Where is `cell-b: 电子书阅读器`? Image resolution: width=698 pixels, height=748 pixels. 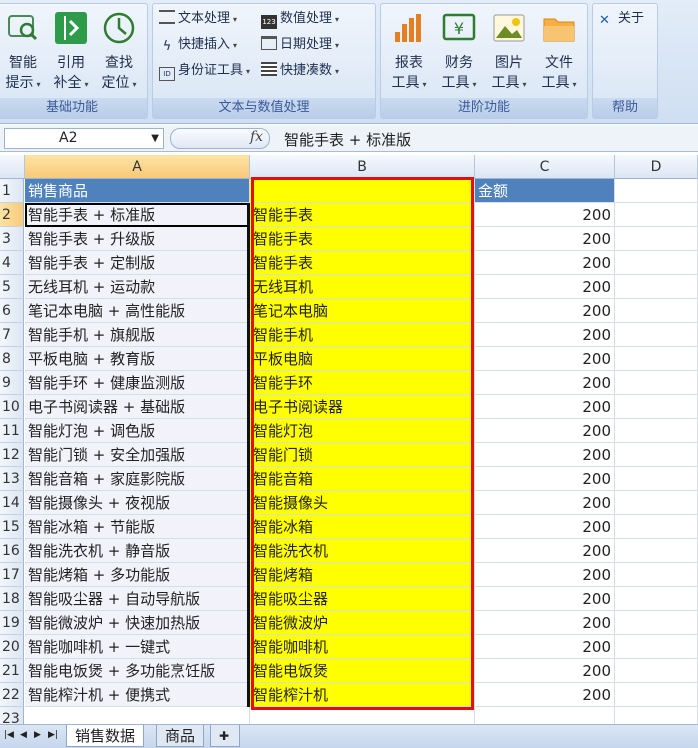
cell-b: 电子书阅读器 is located at coordinates (362, 407).